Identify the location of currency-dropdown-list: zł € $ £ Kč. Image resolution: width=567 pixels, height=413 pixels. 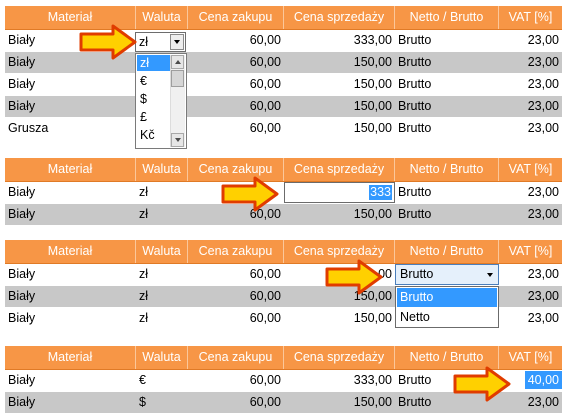
(161, 101).